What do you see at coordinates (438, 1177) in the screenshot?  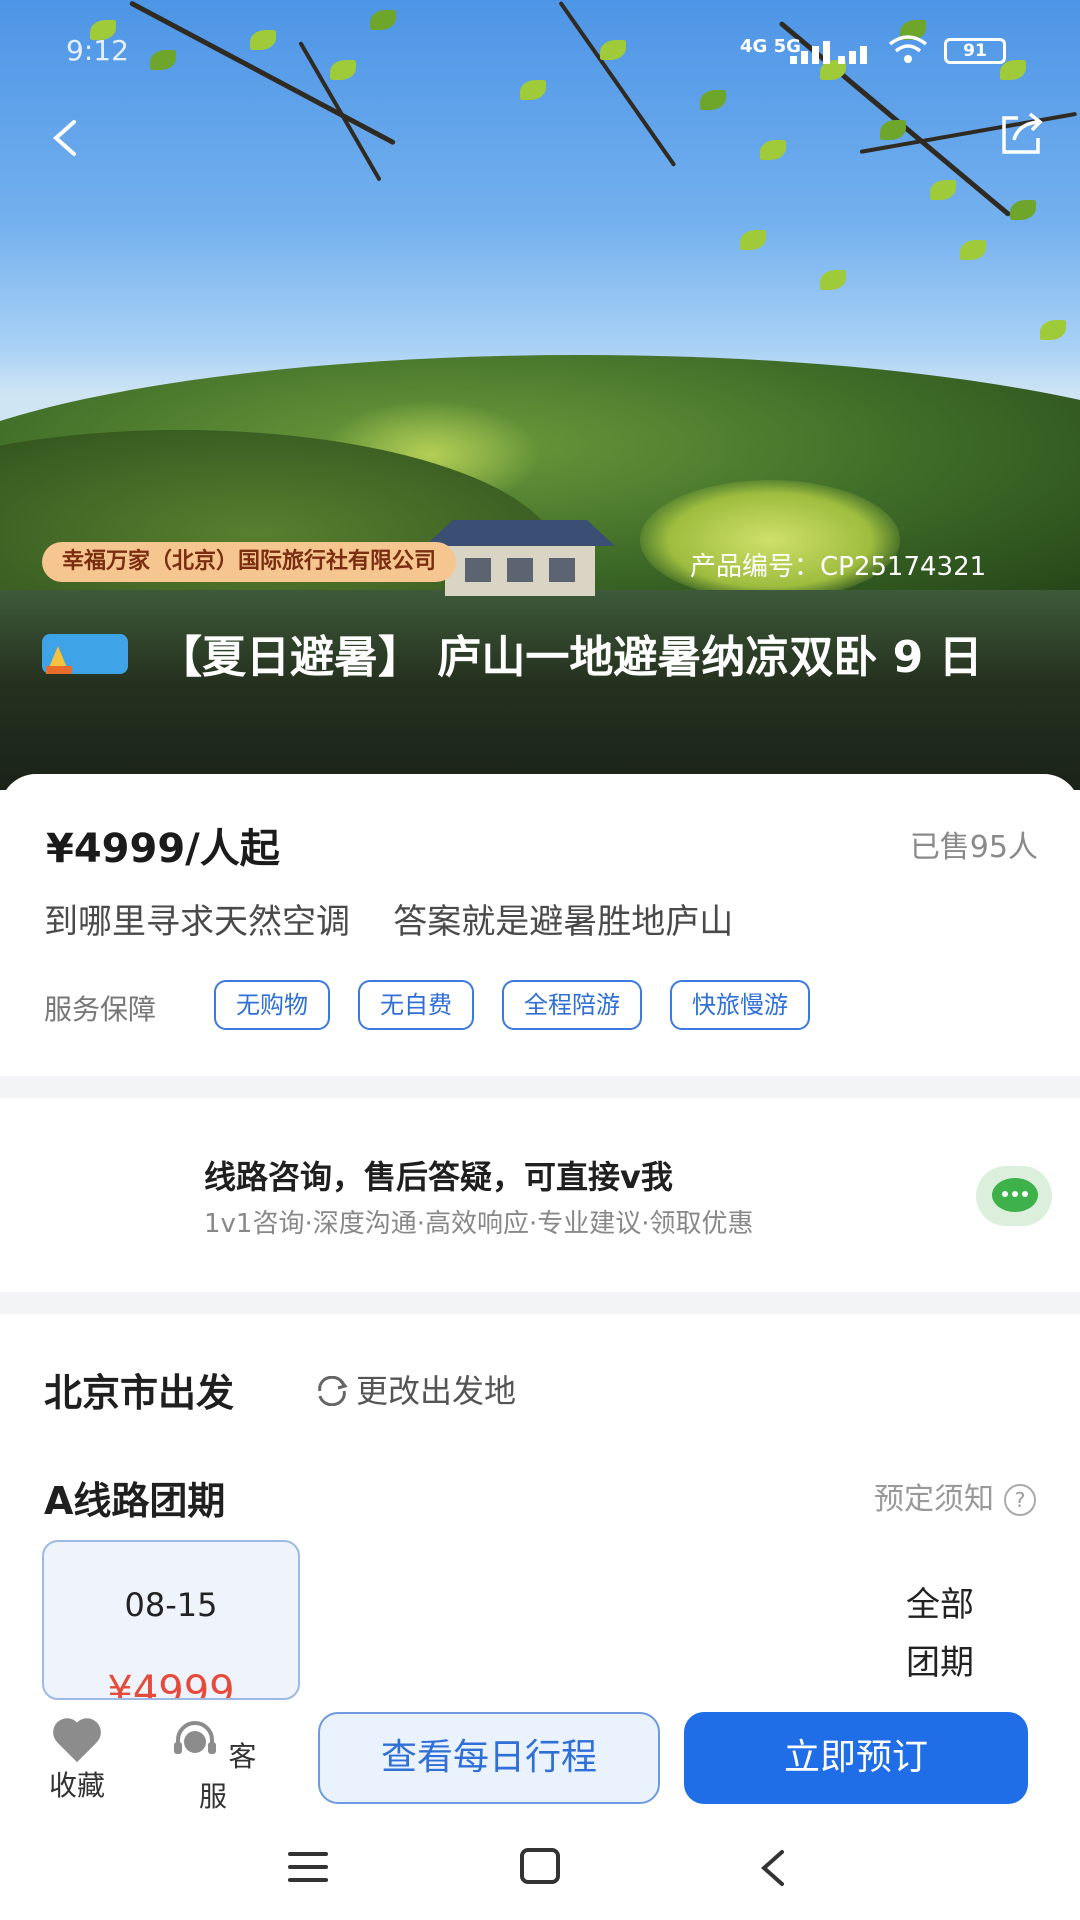 I see `consult-title: 线路咨询，售后答疑，可直接v我` at bounding box center [438, 1177].